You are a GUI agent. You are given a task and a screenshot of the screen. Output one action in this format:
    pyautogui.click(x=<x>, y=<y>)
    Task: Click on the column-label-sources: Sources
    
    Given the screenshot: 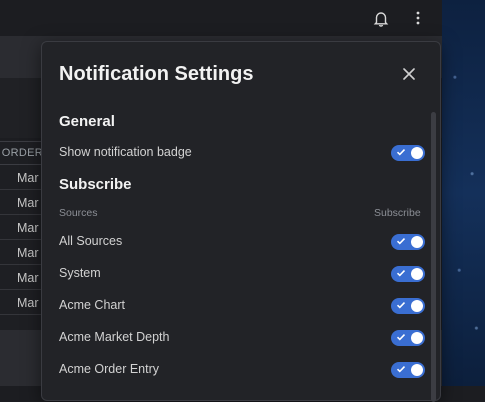 What is the action you would take?
    pyautogui.click(x=78, y=213)
    